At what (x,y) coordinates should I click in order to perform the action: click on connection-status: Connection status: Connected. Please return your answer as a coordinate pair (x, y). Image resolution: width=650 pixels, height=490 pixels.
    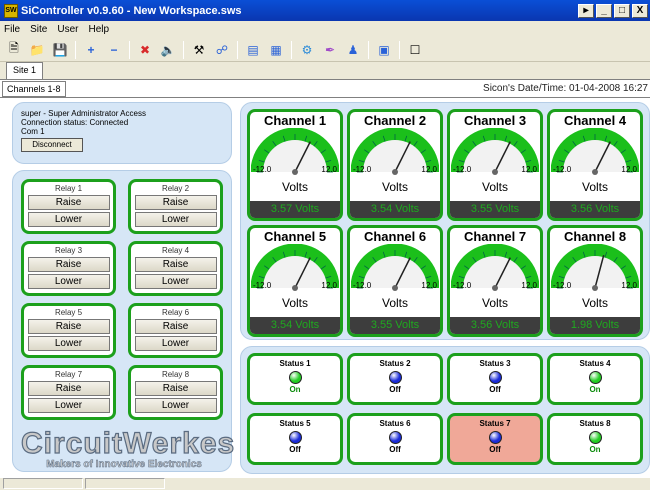
    Looking at the image, I should click on (75, 122).